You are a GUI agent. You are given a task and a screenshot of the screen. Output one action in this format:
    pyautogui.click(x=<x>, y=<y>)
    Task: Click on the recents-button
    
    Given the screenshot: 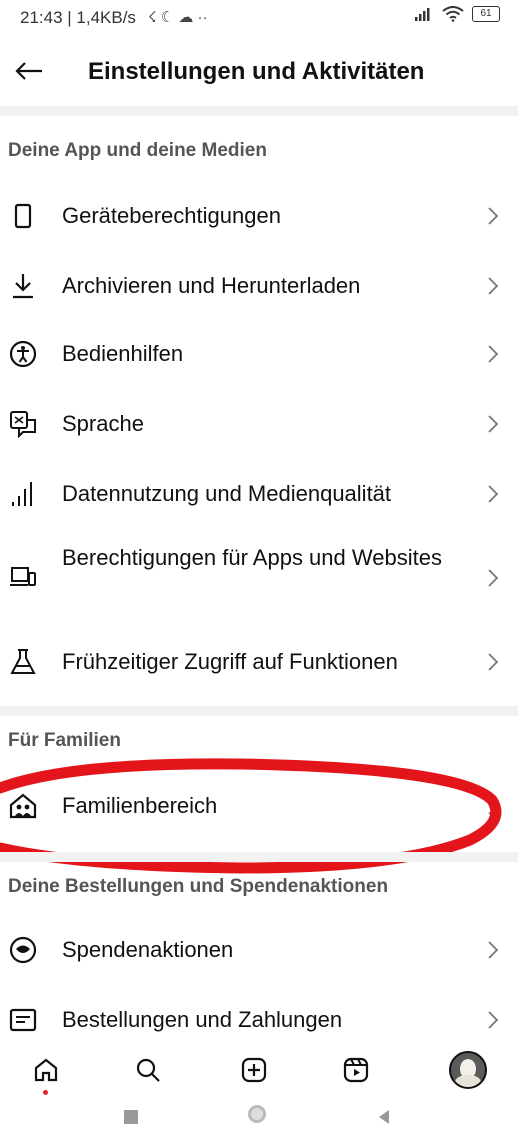 What is the action you would take?
    pyautogui.click(x=131, y=1117)
    